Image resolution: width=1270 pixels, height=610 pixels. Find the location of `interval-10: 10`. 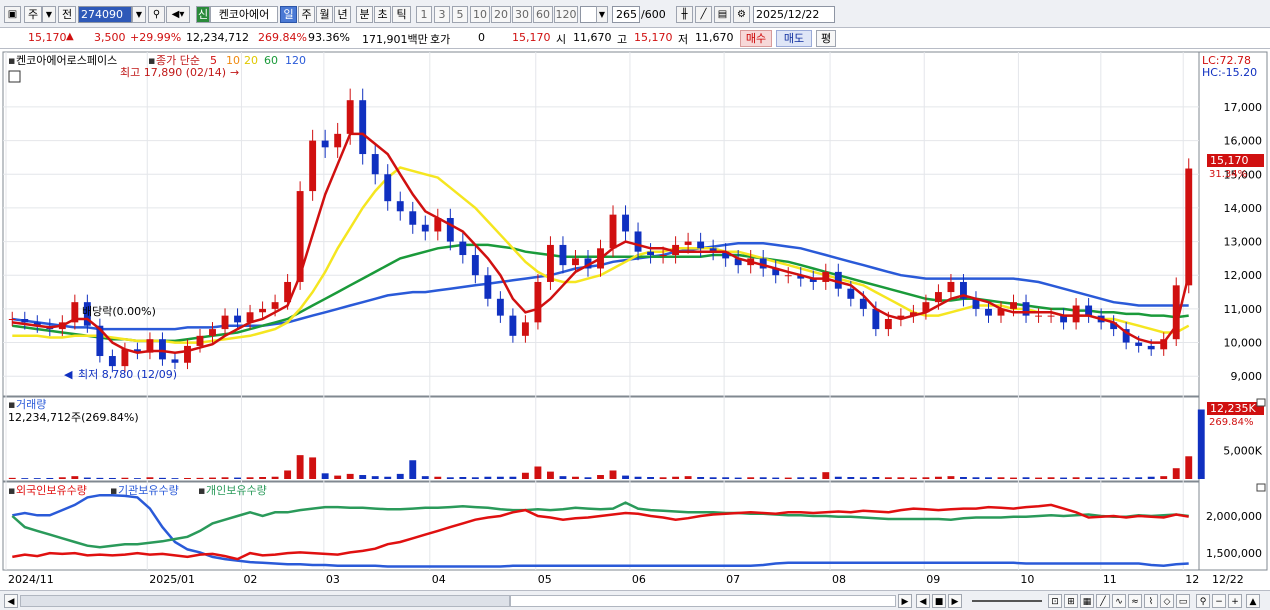

interval-10: 10 is located at coordinates (480, 14).